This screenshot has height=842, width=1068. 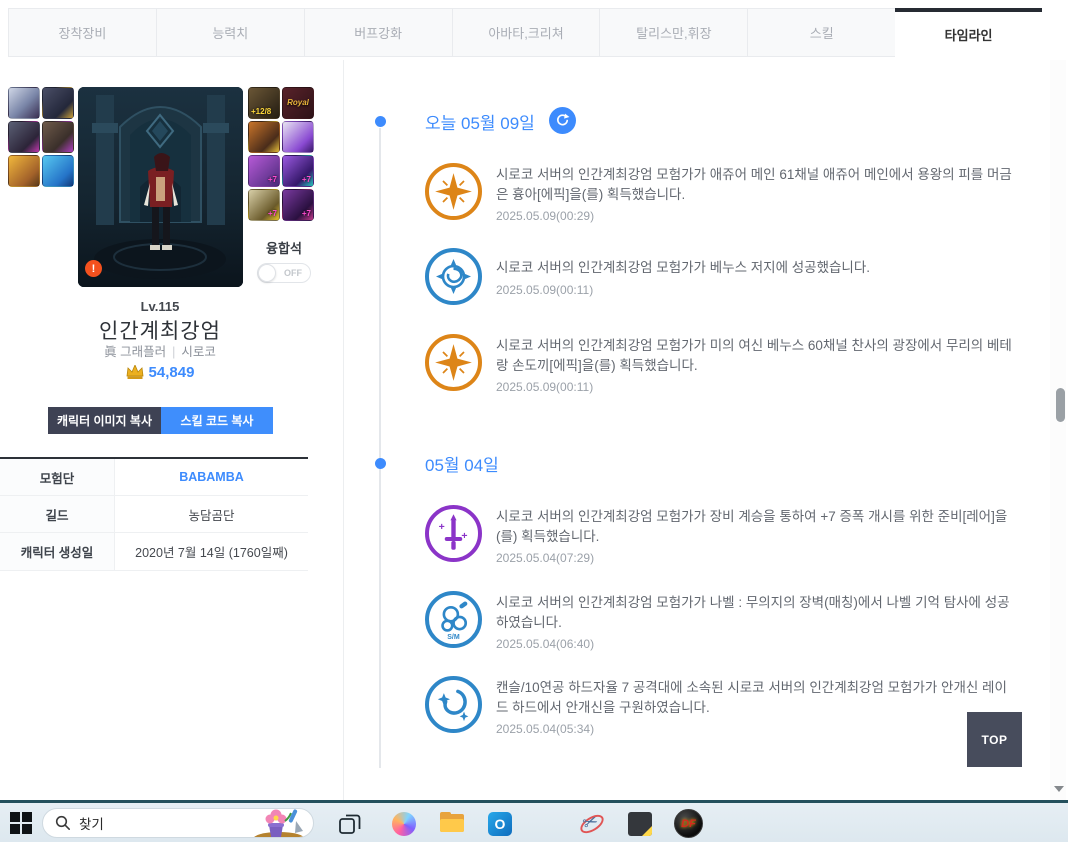 What do you see at coordinates (452, 824) in the screenshot?
I see `file-explorer-icon` at bounding box center [452, 824].